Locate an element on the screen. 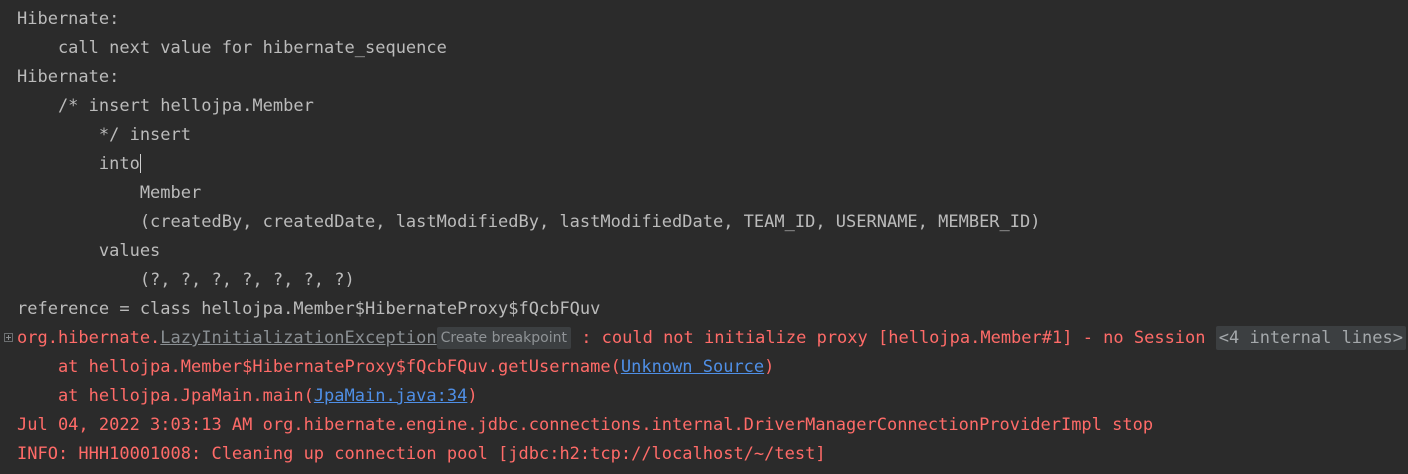 The height and width of the screenshot is (474, 1408). console-line: call next value for hibernate_sequence is located at coordinates (232, 48).